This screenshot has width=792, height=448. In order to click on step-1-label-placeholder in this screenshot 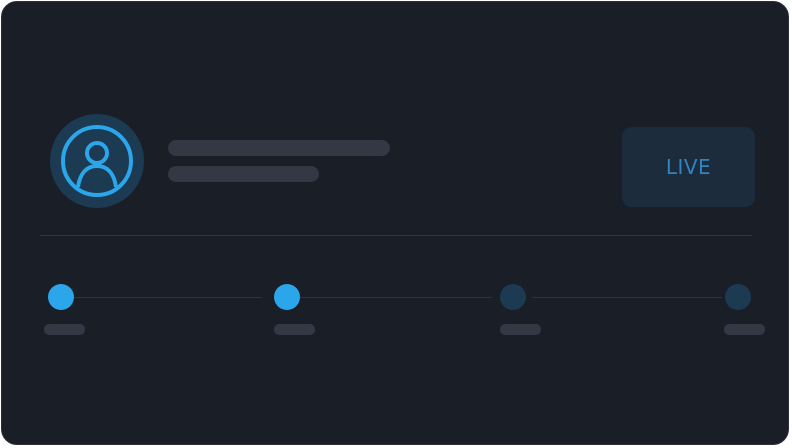, I will do `click(64, 329)`.